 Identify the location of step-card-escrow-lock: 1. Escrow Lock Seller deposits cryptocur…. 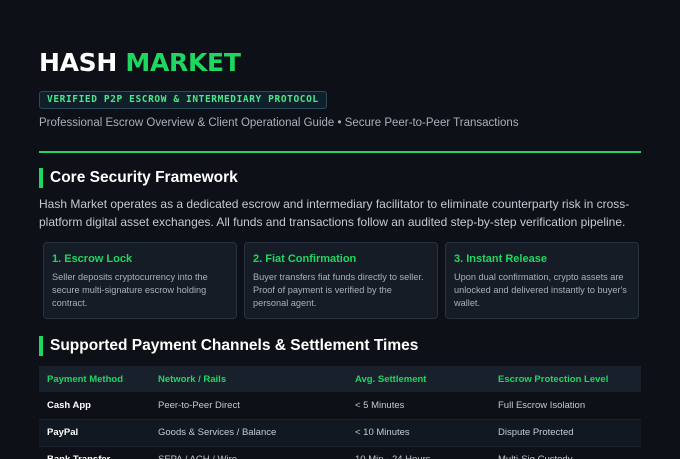
(140, 280).